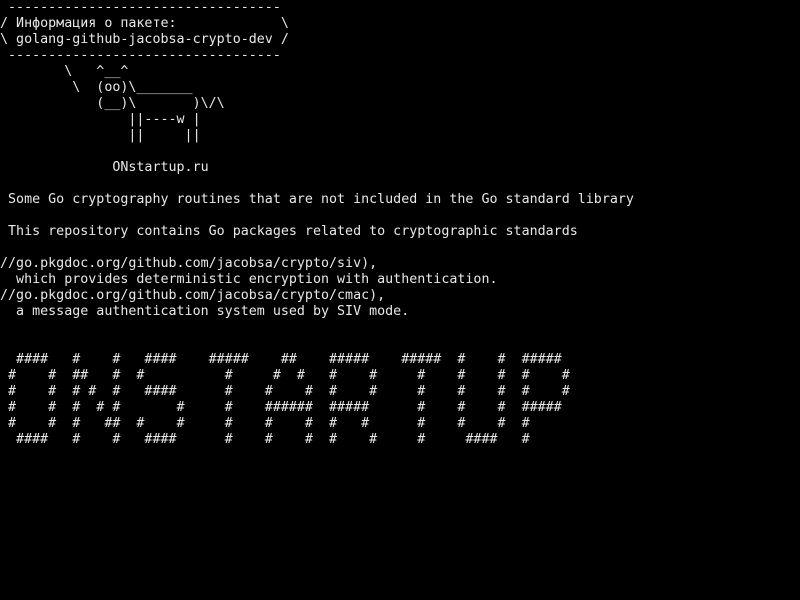  Describe the element at coordinates (100, 135) in the screenshot. I see `cow-art-line-5: || ||` at that location.